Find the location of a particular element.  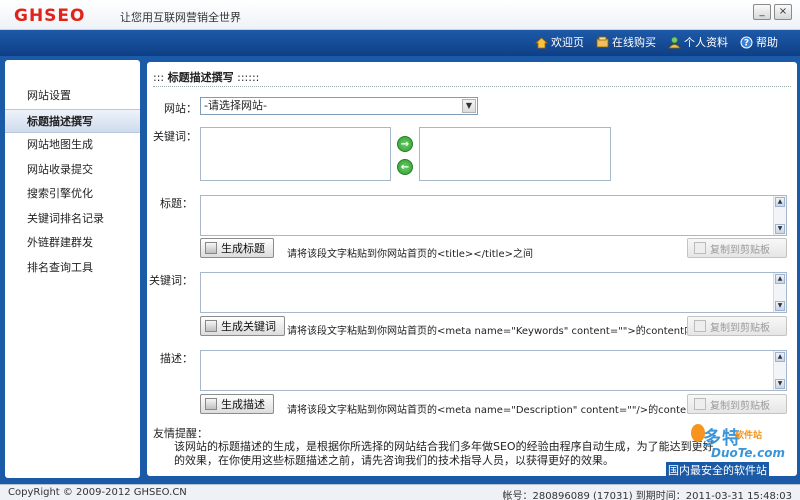

desc-scrollbar: ▲ ▼ is located at coordinates (779, 370).